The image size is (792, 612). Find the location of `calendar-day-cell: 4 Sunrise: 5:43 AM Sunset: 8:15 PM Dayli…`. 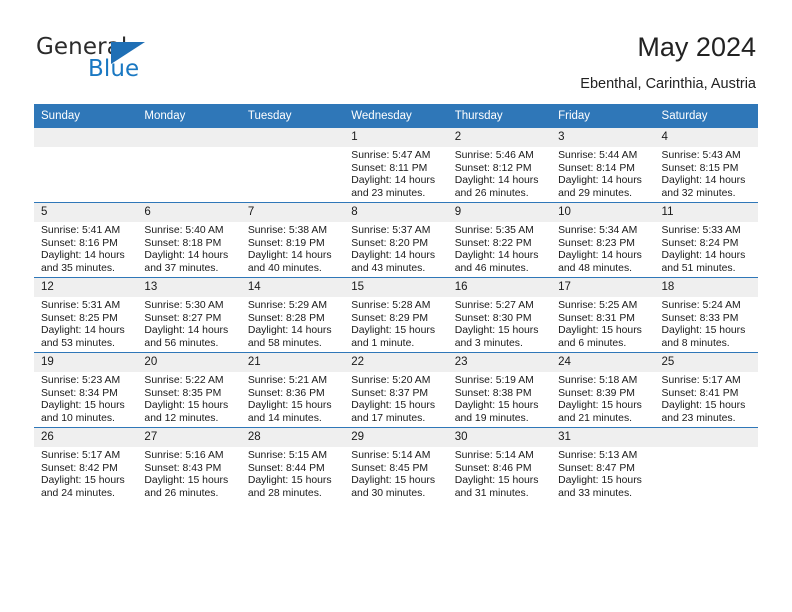

calendar-day-cell: 4 Sunrise: 5:43 AM Sunset: 8:15 PM Dayli… is located at coordinates (706, 165).